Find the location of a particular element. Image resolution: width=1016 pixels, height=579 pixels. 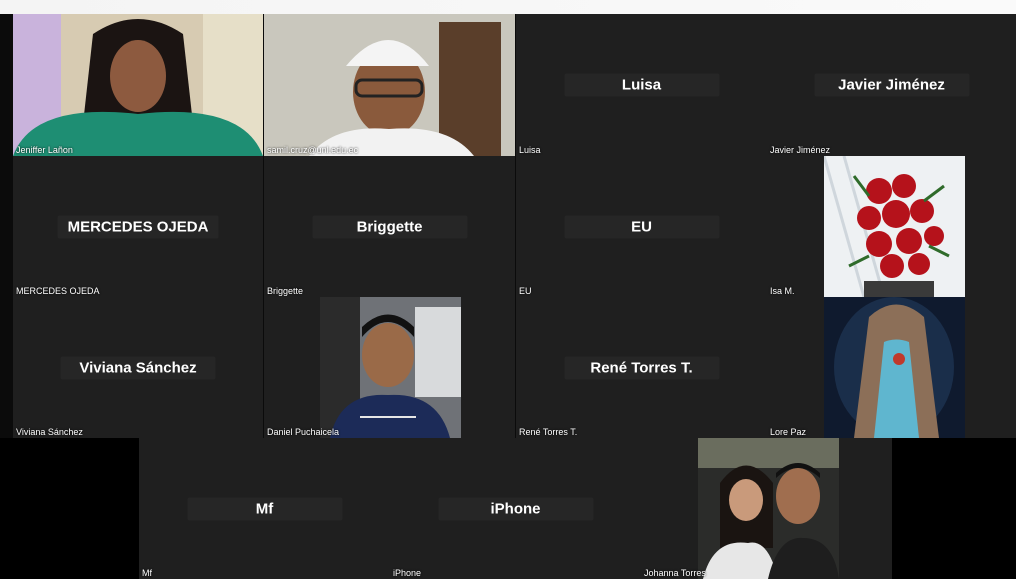

participant-display-name: René Torres T. is located at coordinates (641, 367).